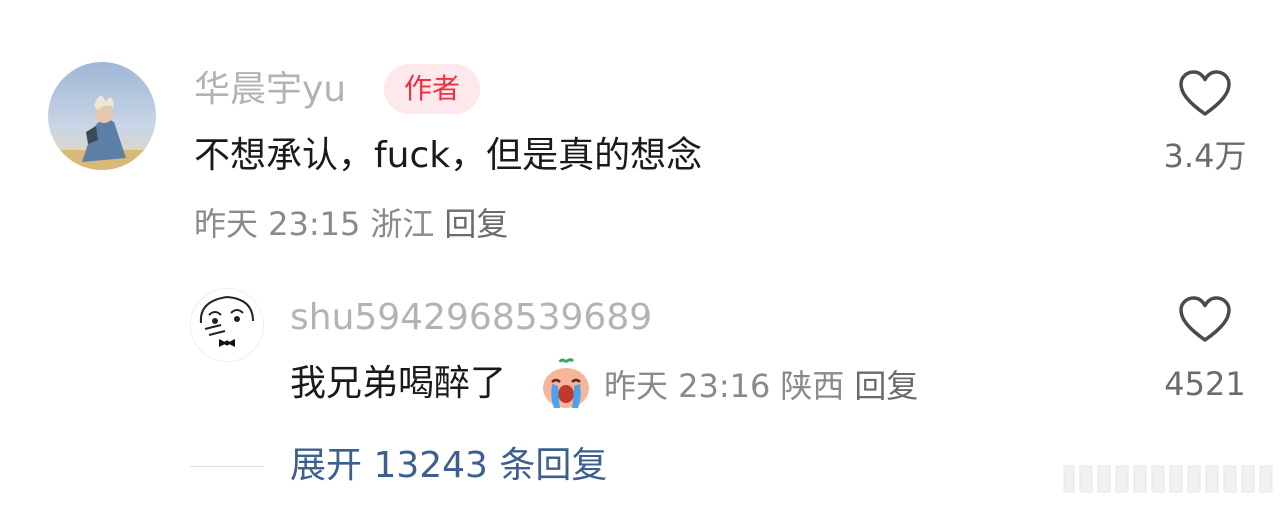 The image size is (1284, 508). Describe the element at coordinates (402, 224) in the screenshot. I see `comment-location: 浙江` at that location.